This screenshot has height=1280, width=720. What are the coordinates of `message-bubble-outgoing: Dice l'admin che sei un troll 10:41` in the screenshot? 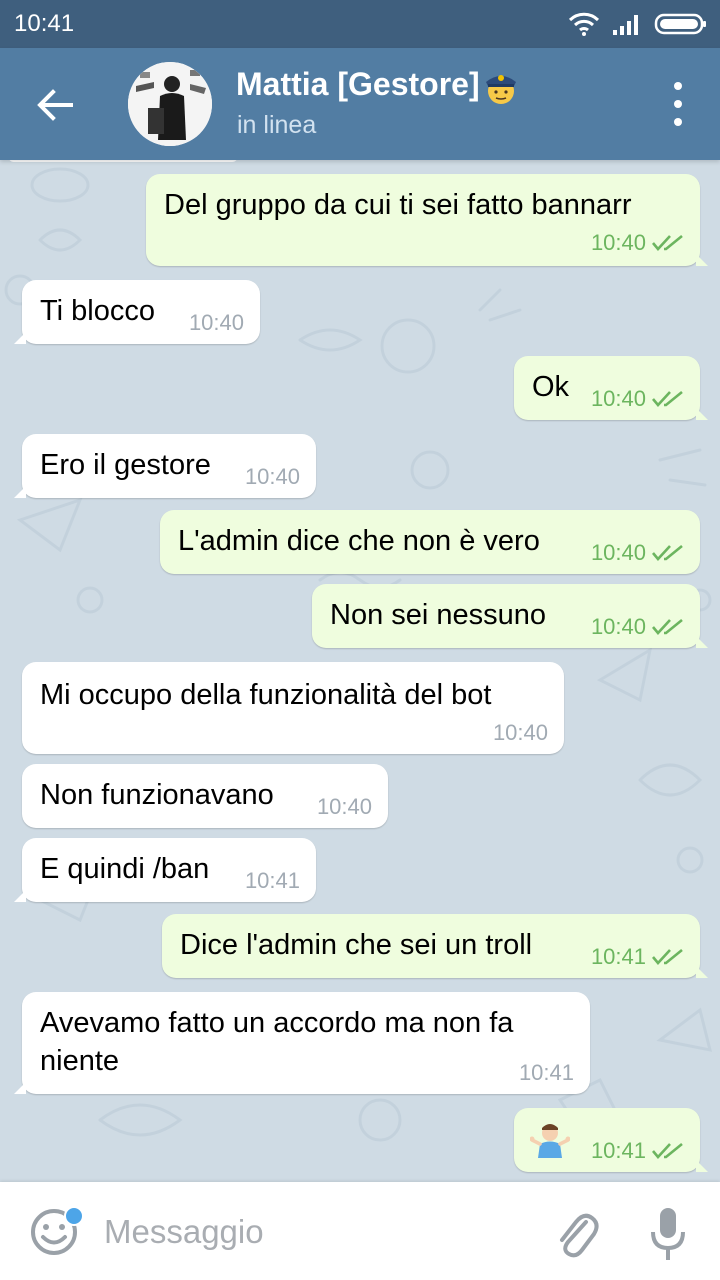 It's located at (435, 946).